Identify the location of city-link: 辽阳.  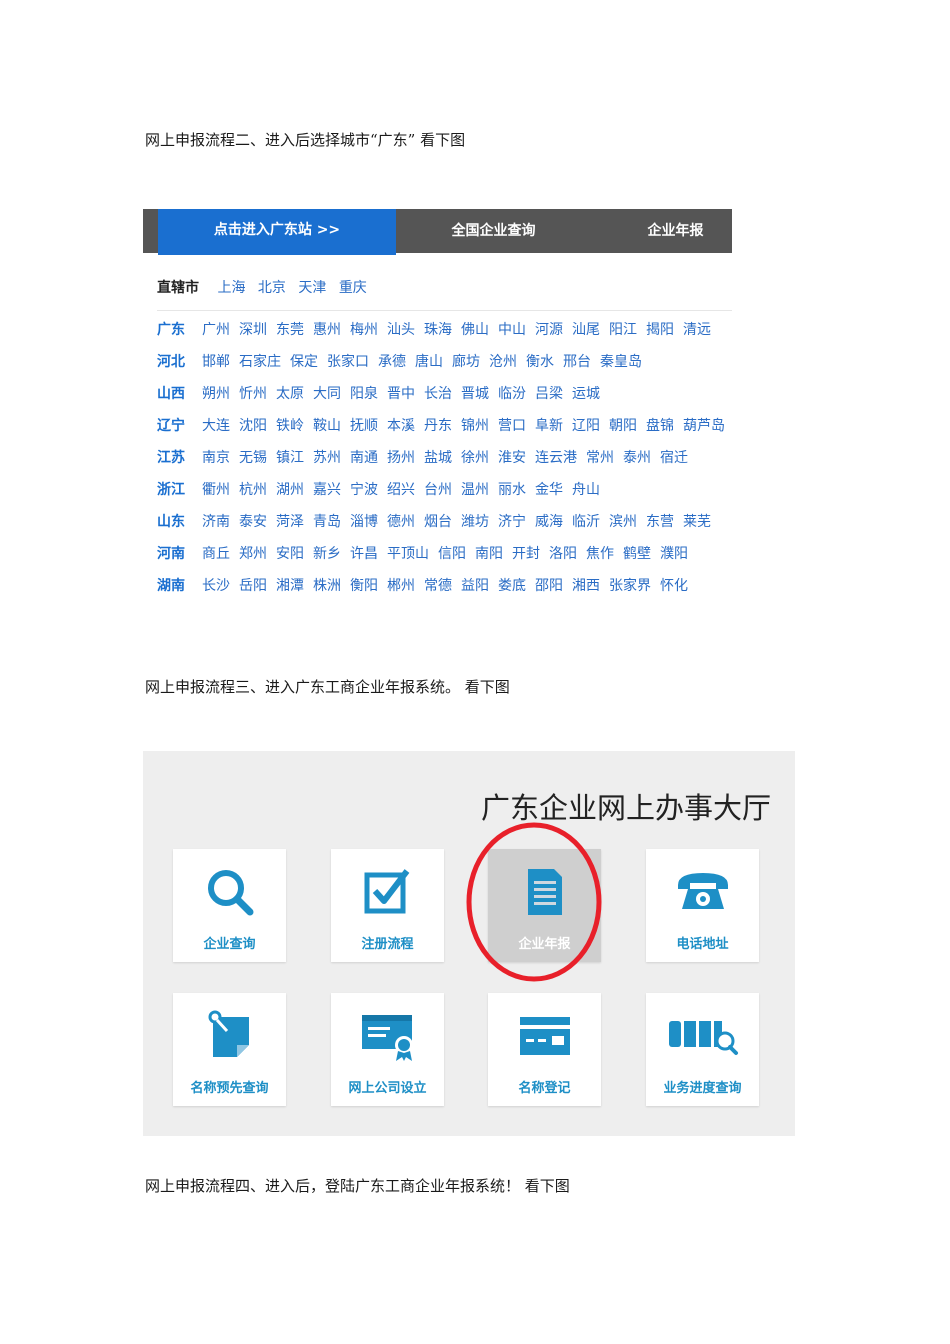
(586, 426).